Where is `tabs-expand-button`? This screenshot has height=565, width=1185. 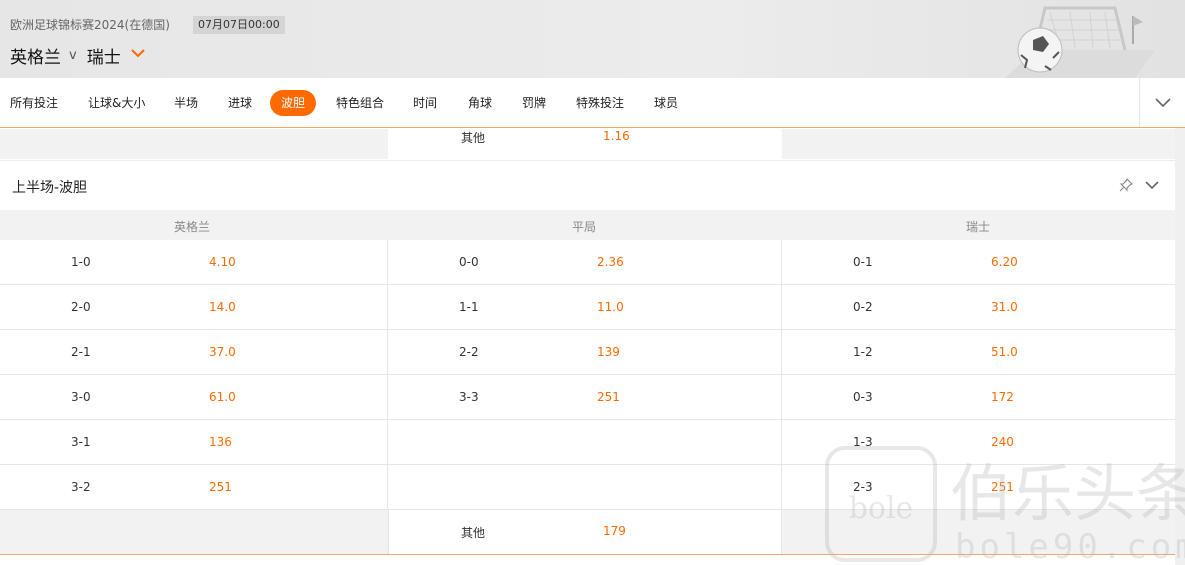 tabs-expand-button is located at coordinates (1162, 102).